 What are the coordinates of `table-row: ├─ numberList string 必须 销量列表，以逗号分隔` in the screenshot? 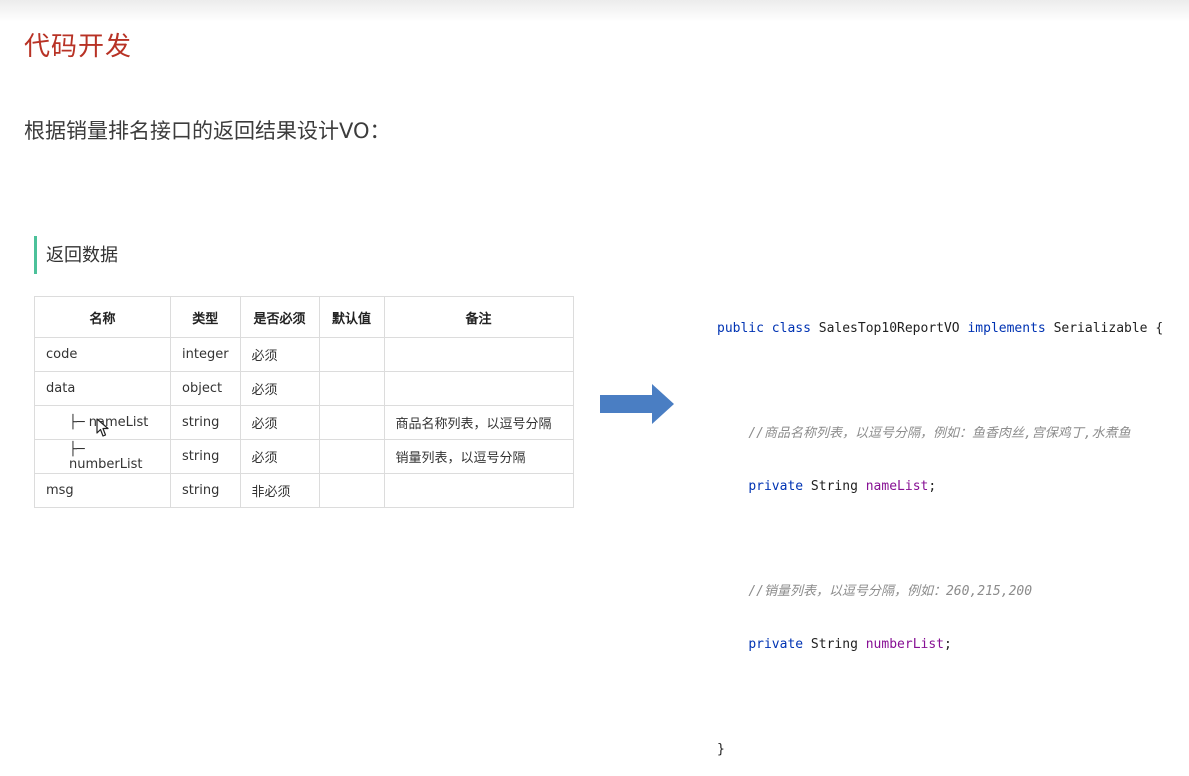 It's located at (304, 456).